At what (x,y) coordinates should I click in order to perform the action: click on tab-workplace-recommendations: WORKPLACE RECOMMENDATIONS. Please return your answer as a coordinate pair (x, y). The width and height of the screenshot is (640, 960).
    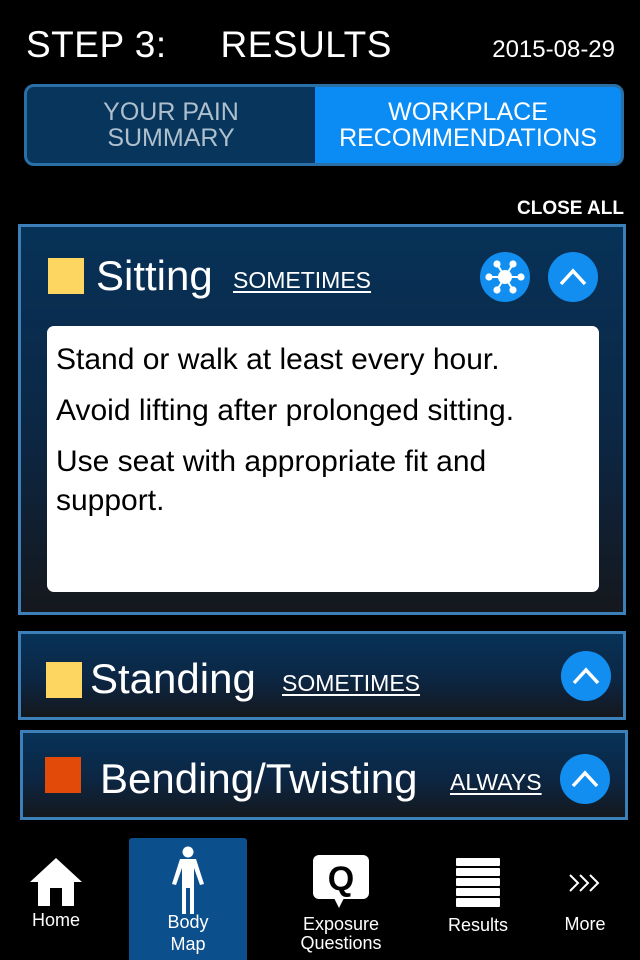
    Looking at the image, I should click on (468, 125).